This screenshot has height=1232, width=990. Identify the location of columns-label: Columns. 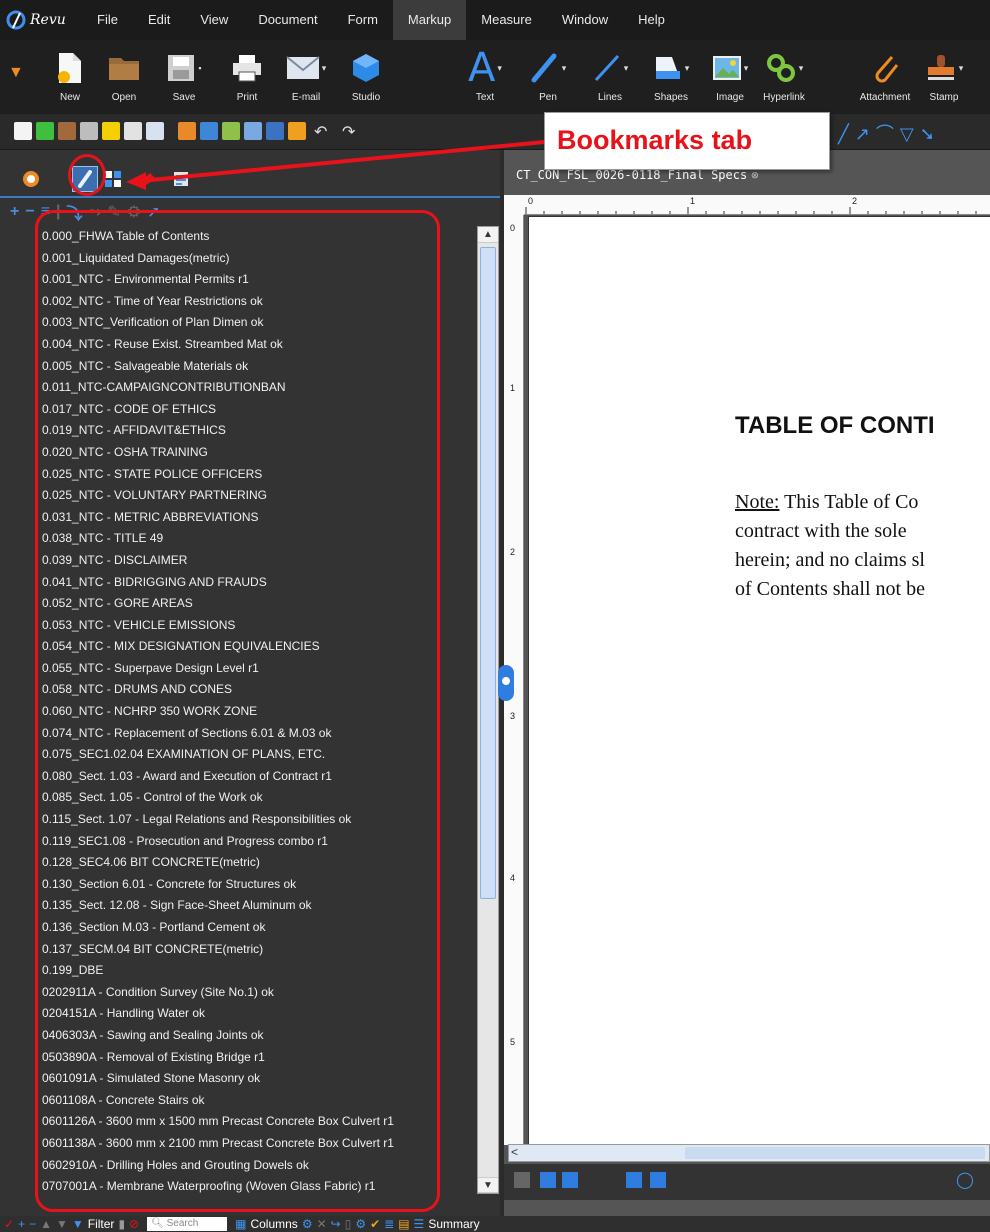
(273, 1224).